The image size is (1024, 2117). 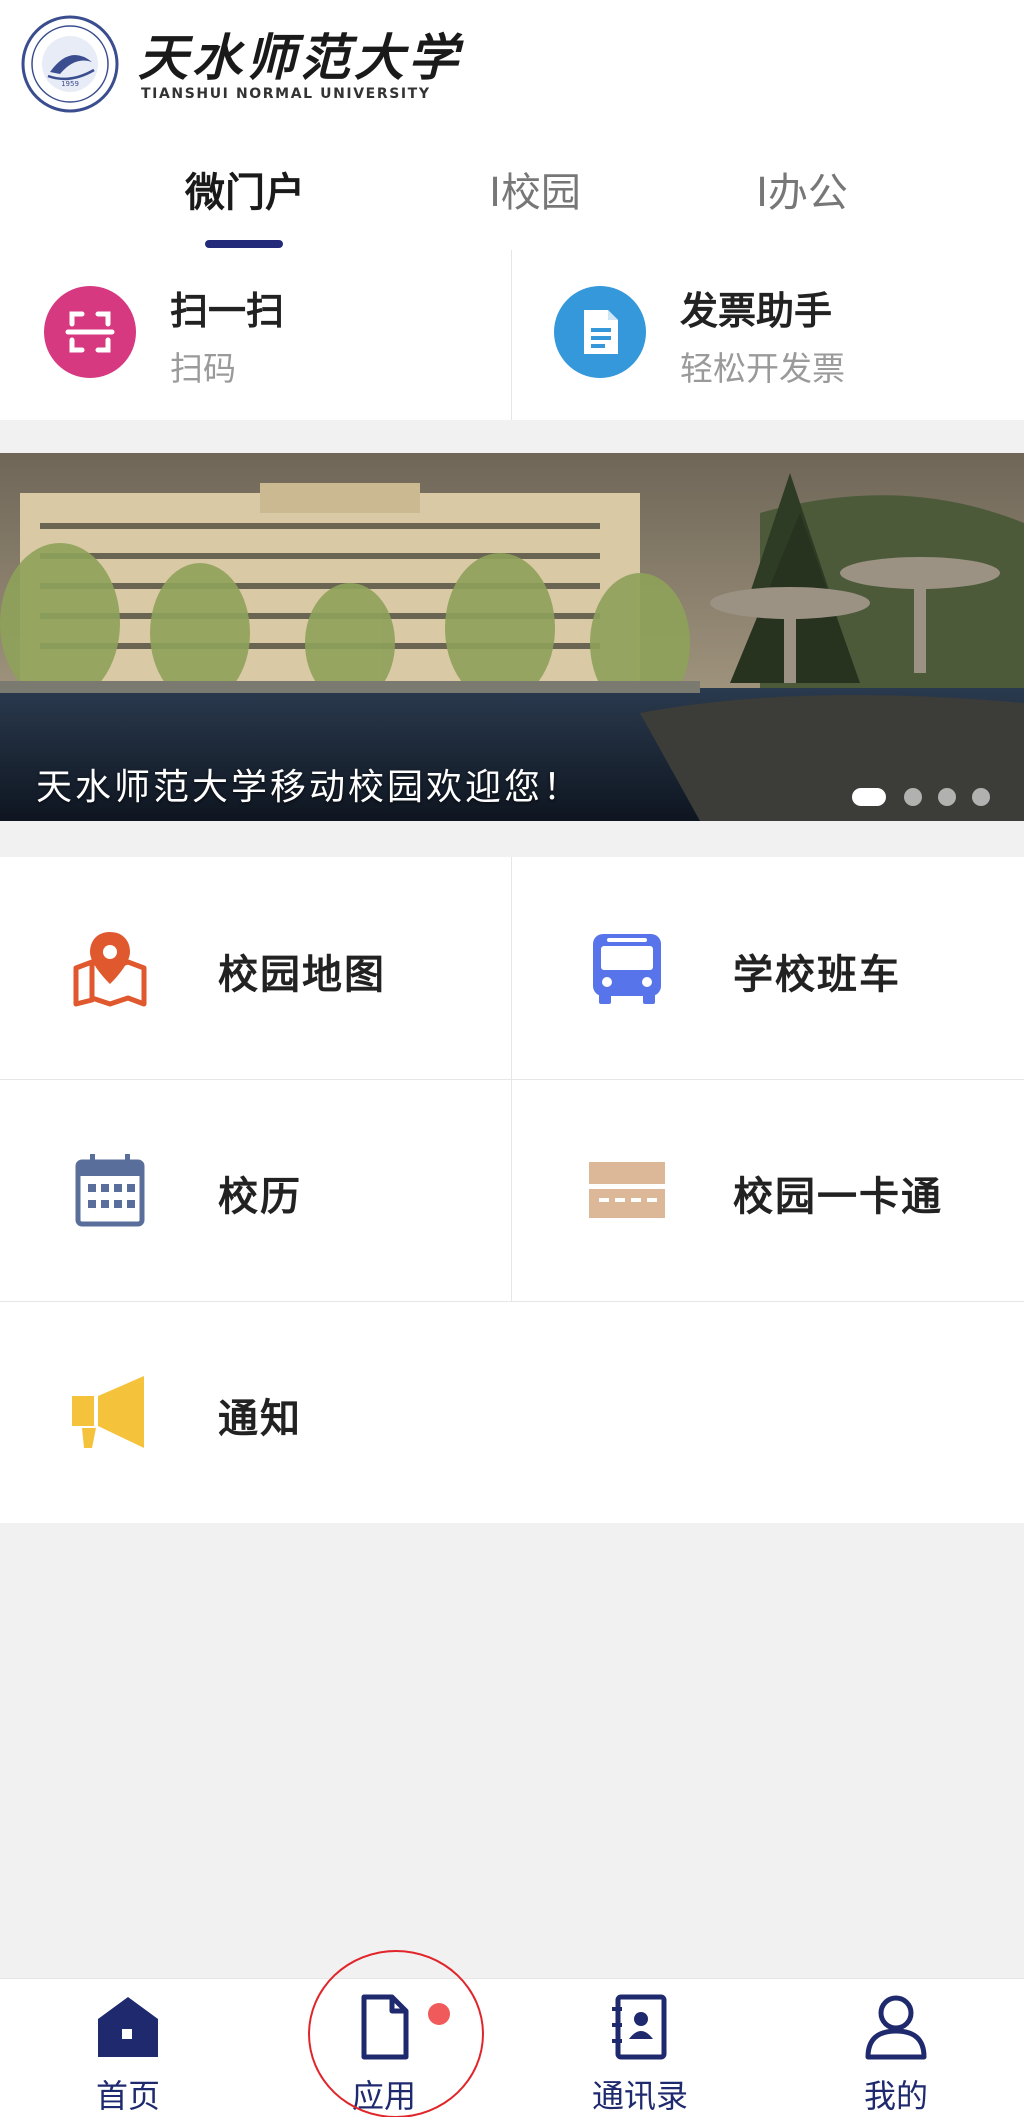 I want to click on calendar-icon, so click(x=110, y=1190).